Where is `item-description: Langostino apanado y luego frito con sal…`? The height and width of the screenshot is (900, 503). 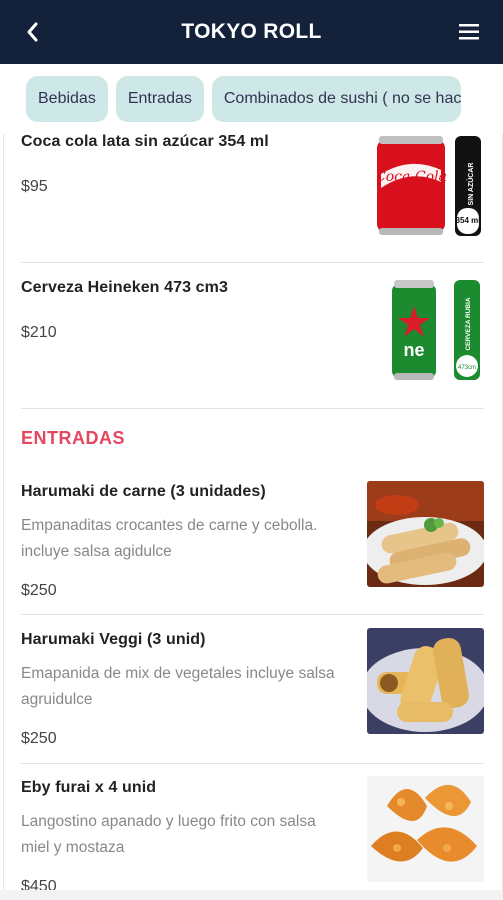
item-description: Langostino apanado y luego frito con sal… is located at coordinates (168, 821).